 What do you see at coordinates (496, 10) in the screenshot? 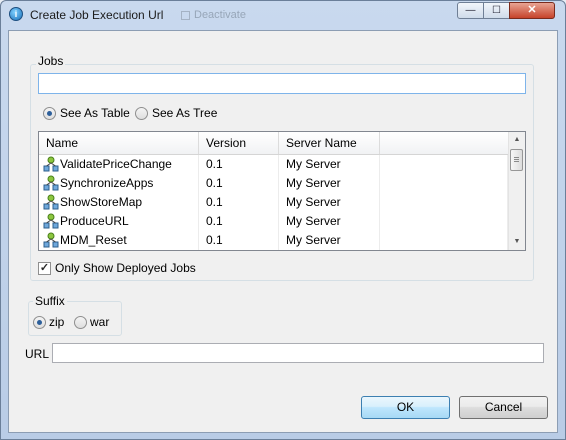
I see `maximize-button: ☐` at bounding box center [496, 10].